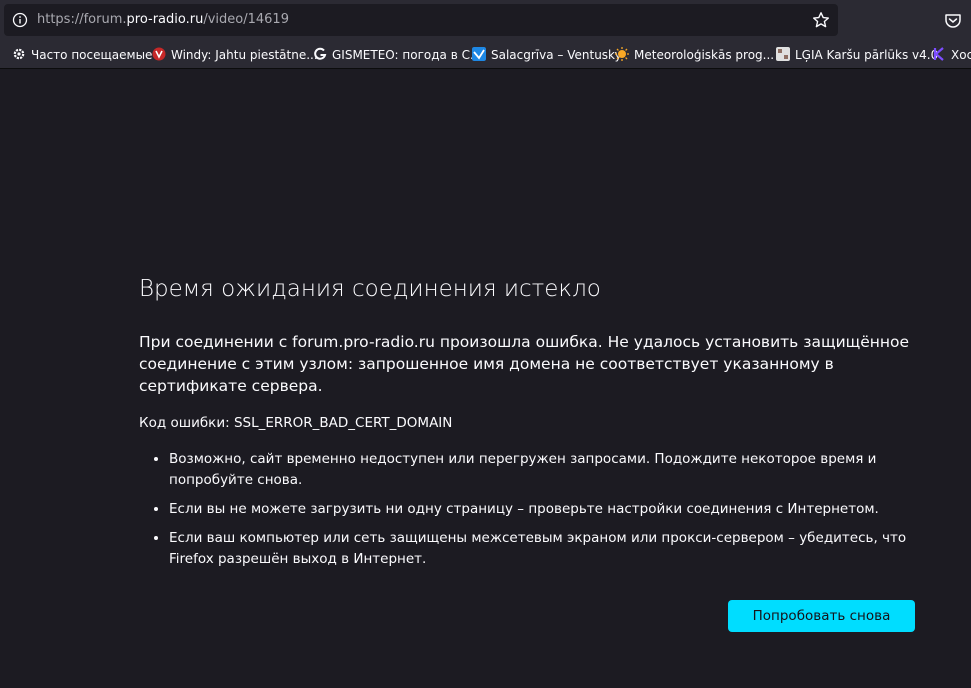  What do you see at coordinates (867, 55) in the screenshot?
I see `bookmark-label: LĢIA Karšu pārlūks v4.0` at bounding box center [867, 55].